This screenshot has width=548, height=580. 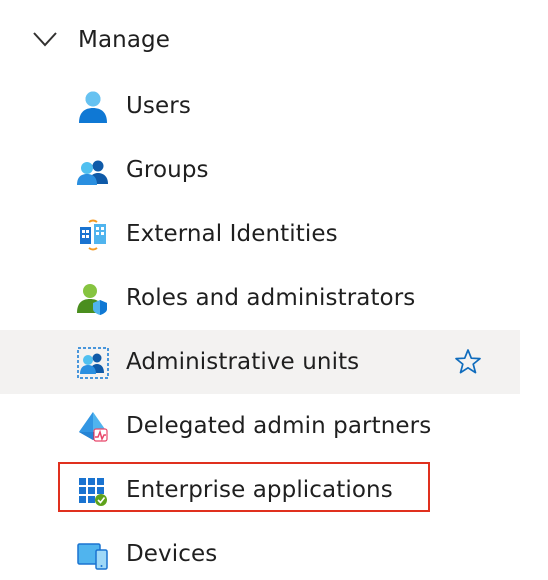 What do you see at coordinates (93, 363) in the screenshot?
I see `administrative-units-icon` at bounding box center [93, 363].